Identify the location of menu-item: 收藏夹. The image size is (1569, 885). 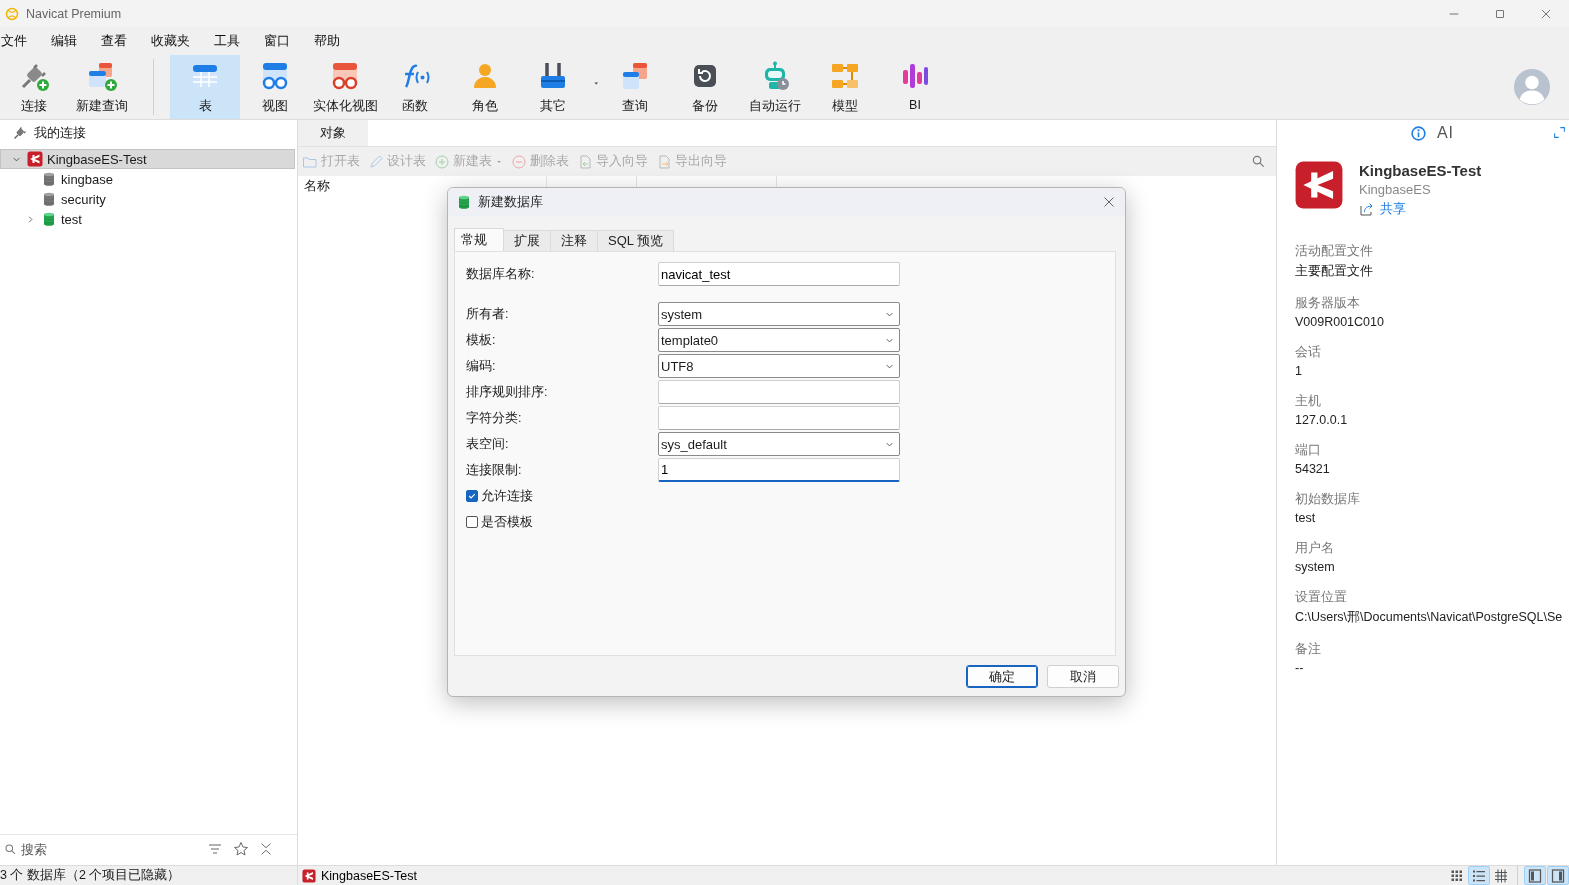
(170, 41).